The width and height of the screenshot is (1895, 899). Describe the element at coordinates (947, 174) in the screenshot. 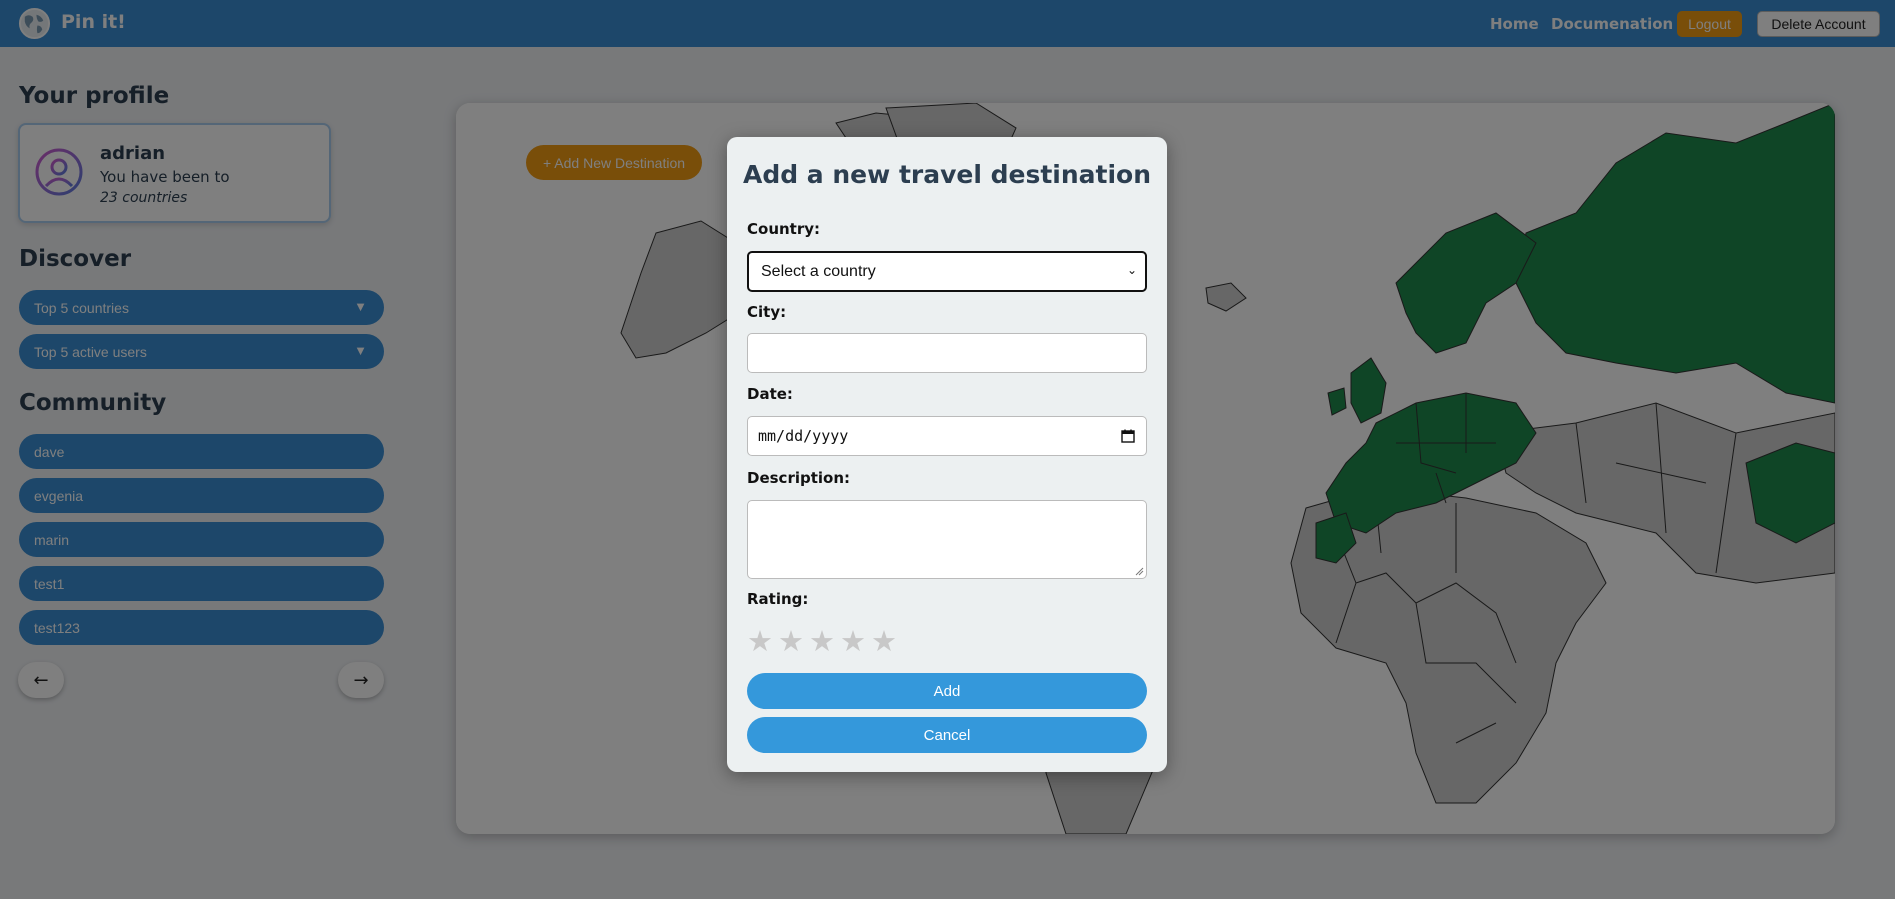

I see `modal-title: Add a new travel destination` at that location.